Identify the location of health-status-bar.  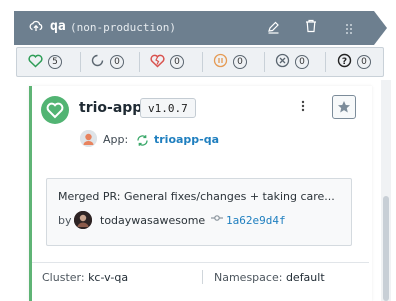
(200, 62).